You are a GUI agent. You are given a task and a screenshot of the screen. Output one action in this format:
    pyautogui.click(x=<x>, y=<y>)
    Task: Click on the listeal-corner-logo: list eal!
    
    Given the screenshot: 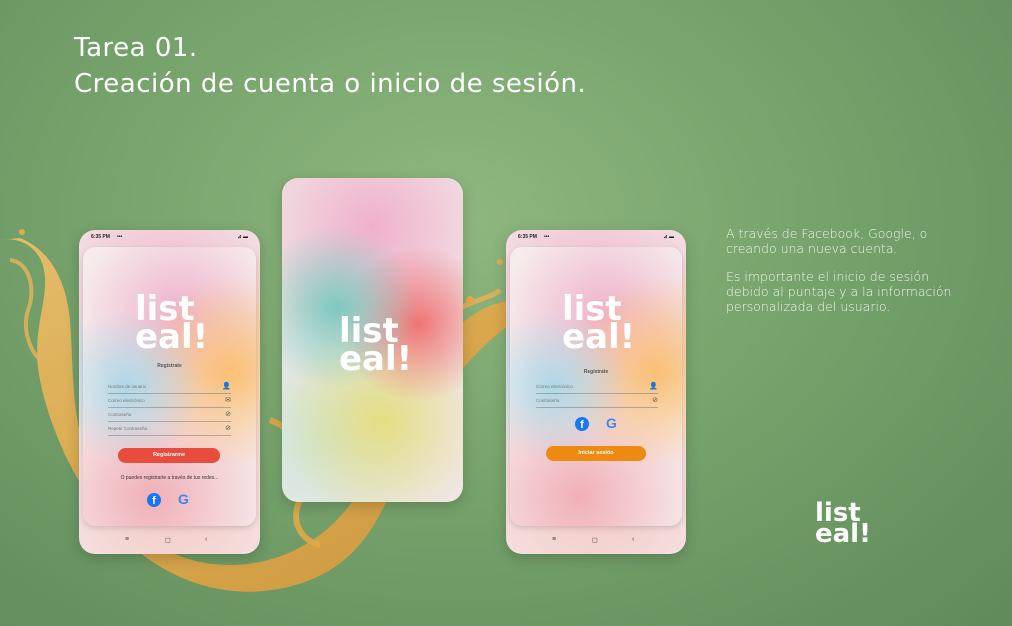 What is the action you would take?
    pyautogui.click(x=843, y=525)
    